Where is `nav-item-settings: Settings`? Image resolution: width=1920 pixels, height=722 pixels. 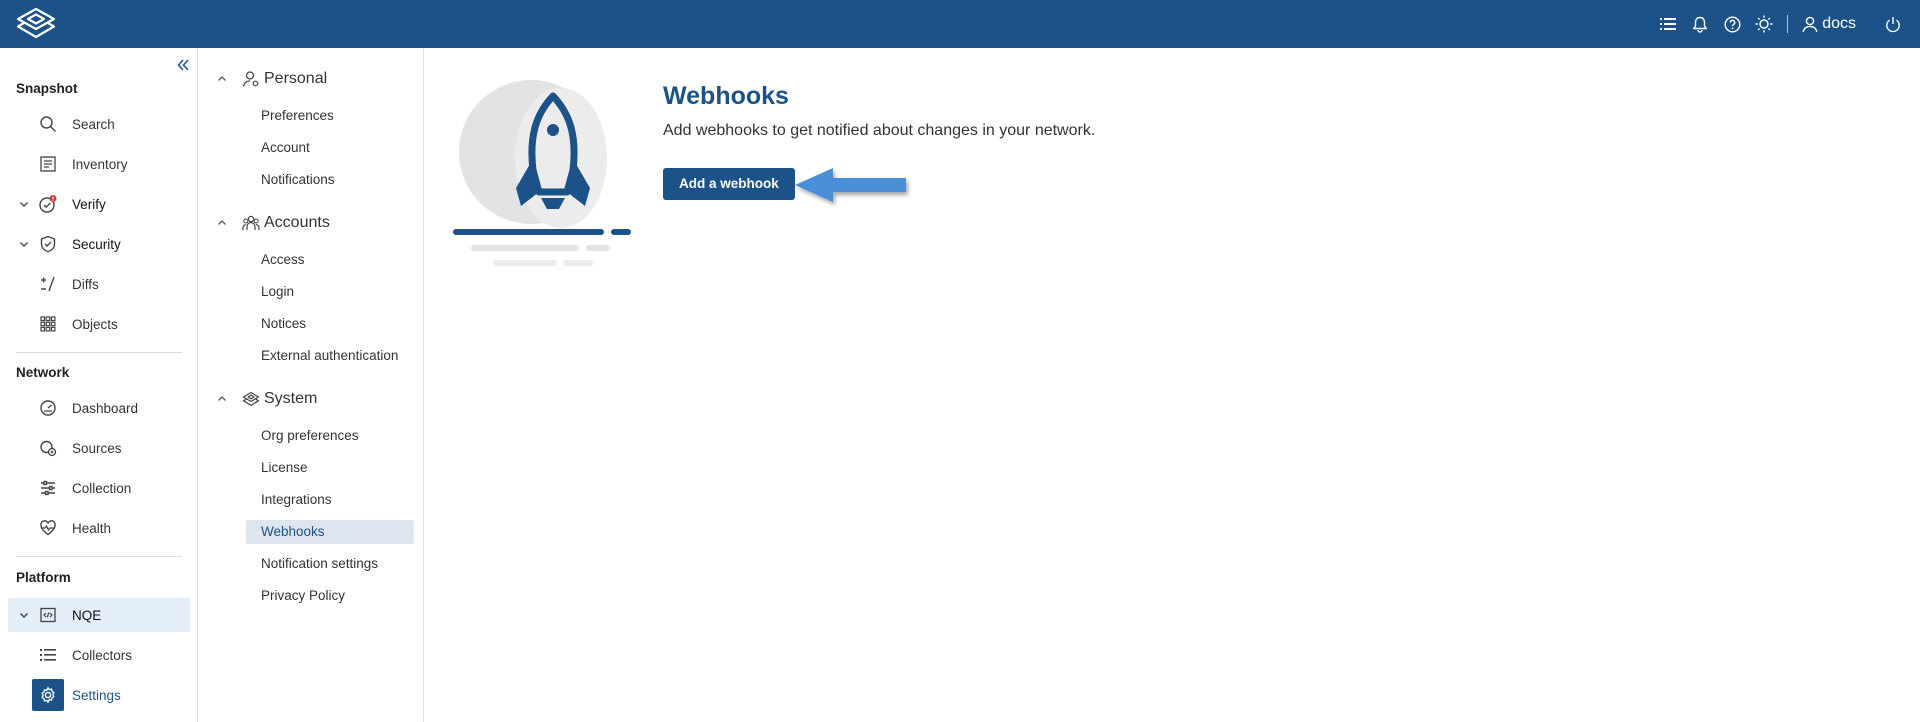 nav-item-settings: Settings is located at coordinates (99, 695).